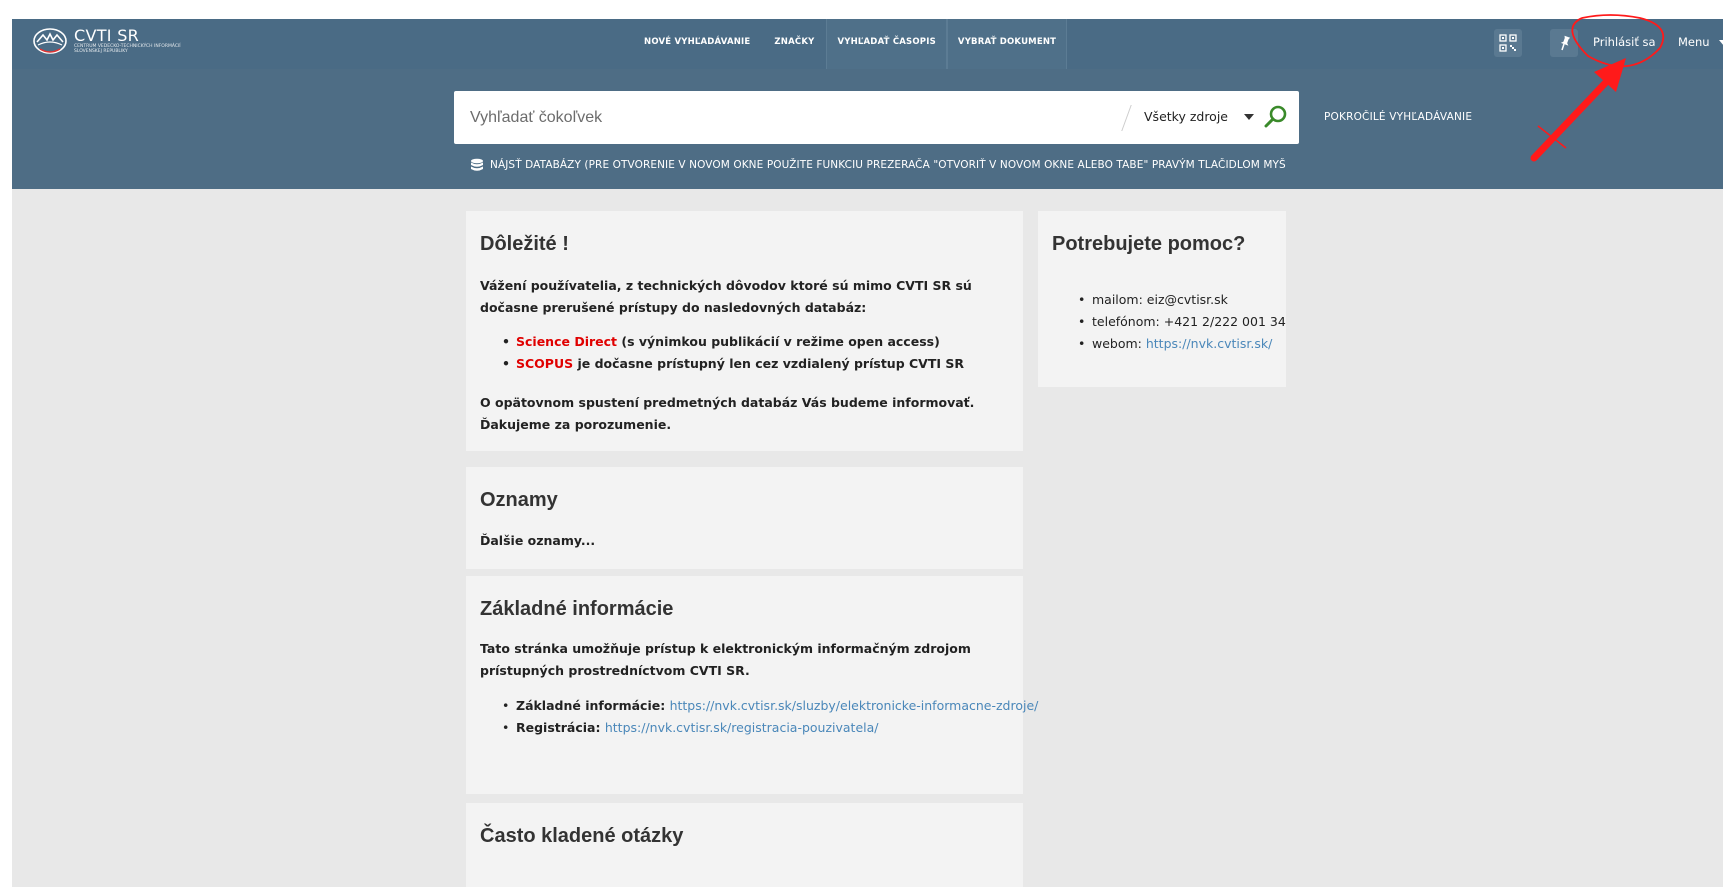 This screenshot has height=887, width=1723. I want to click on qr-code-button, so click(1508, 43).